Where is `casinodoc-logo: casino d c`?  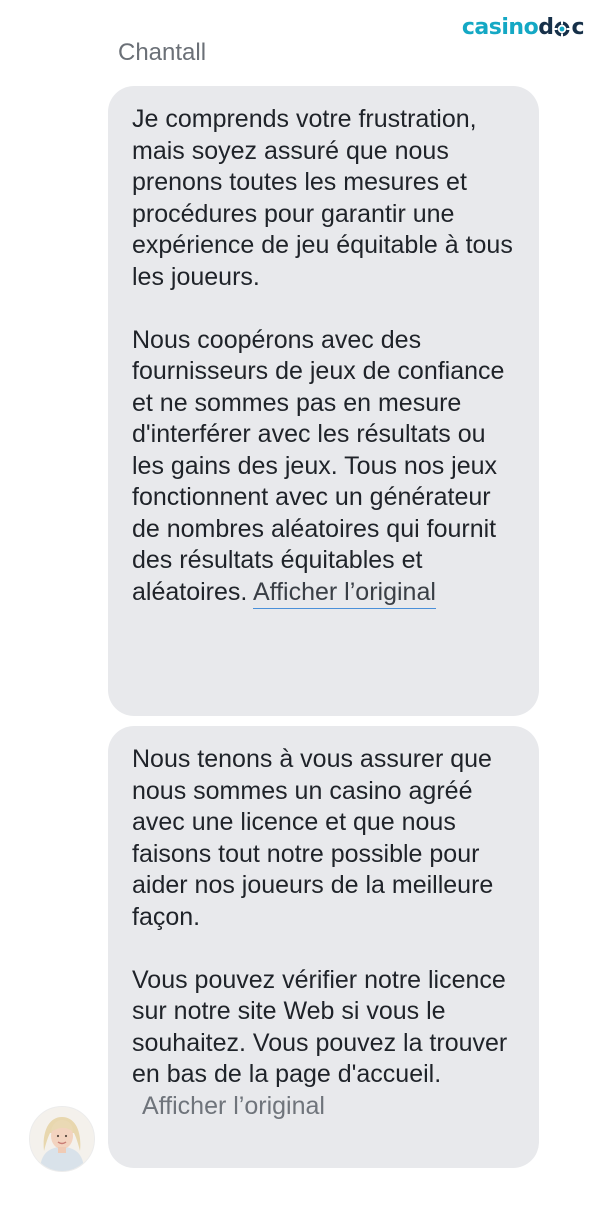
casinodoc-logo: casino d c is located at coordinates (523, 28).